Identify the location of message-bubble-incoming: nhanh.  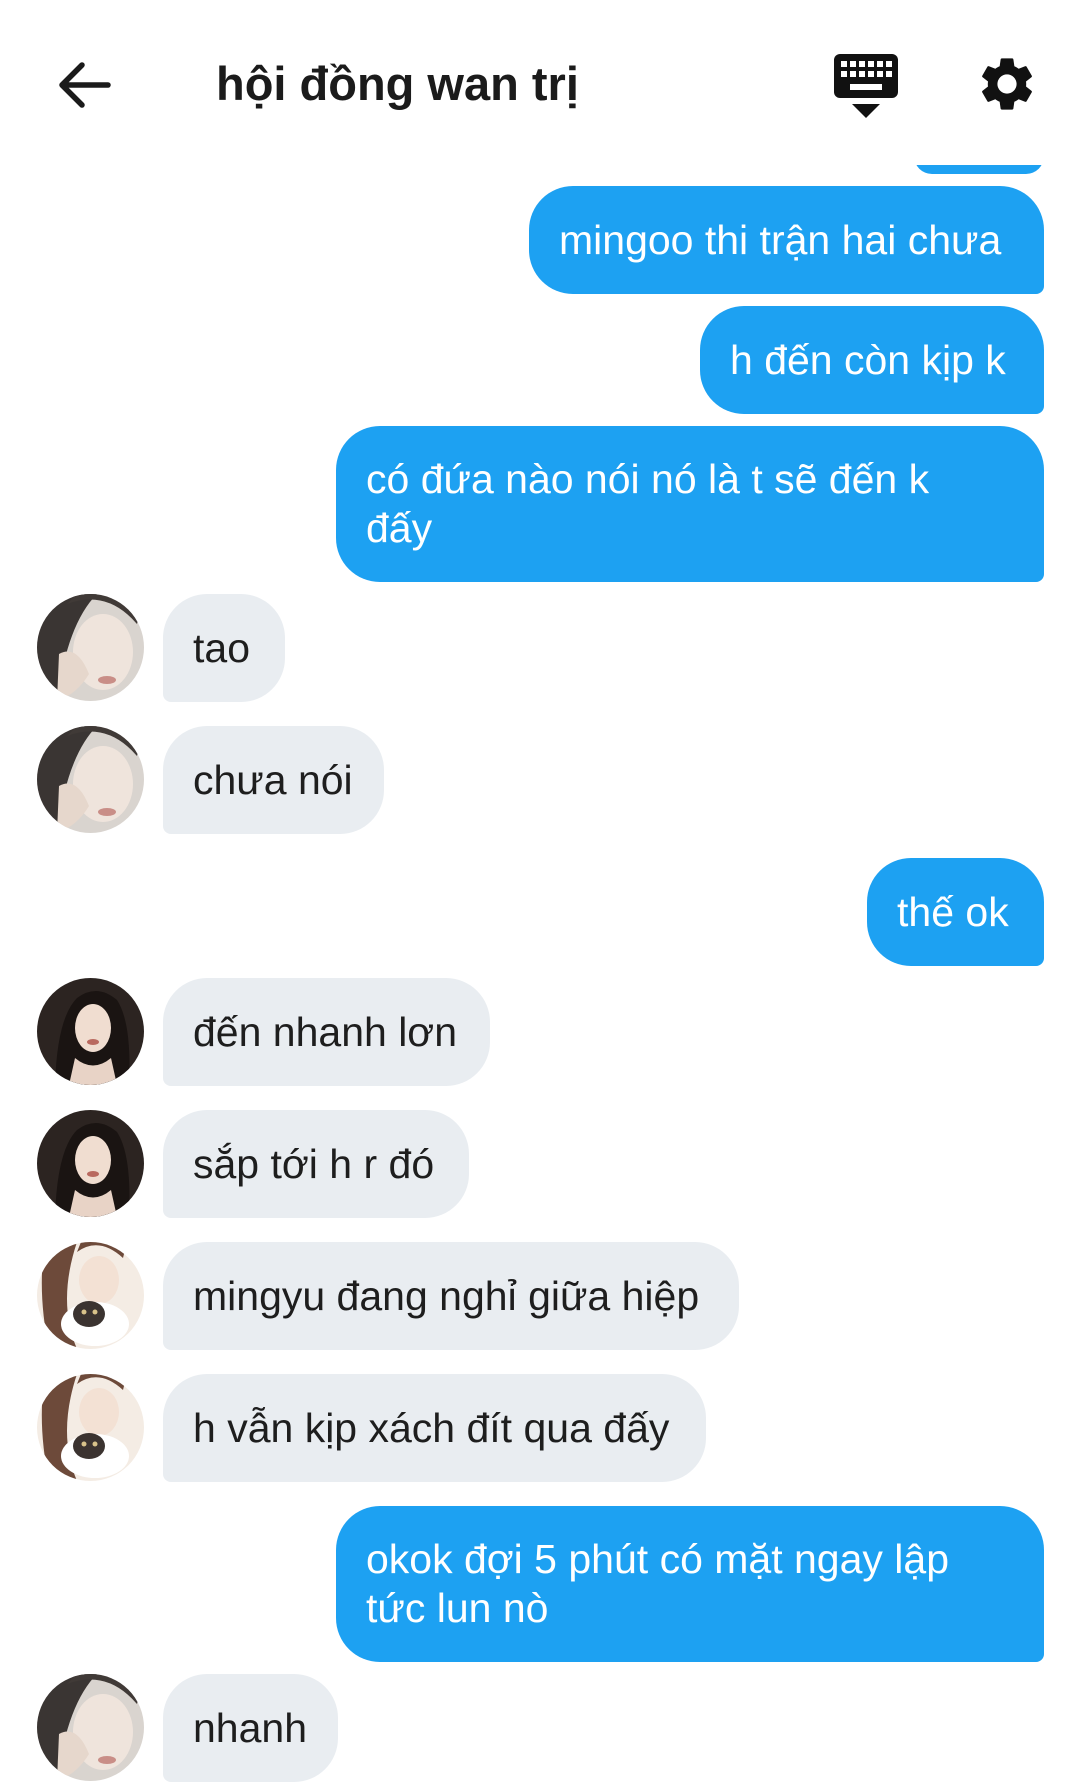
(250, 1728).